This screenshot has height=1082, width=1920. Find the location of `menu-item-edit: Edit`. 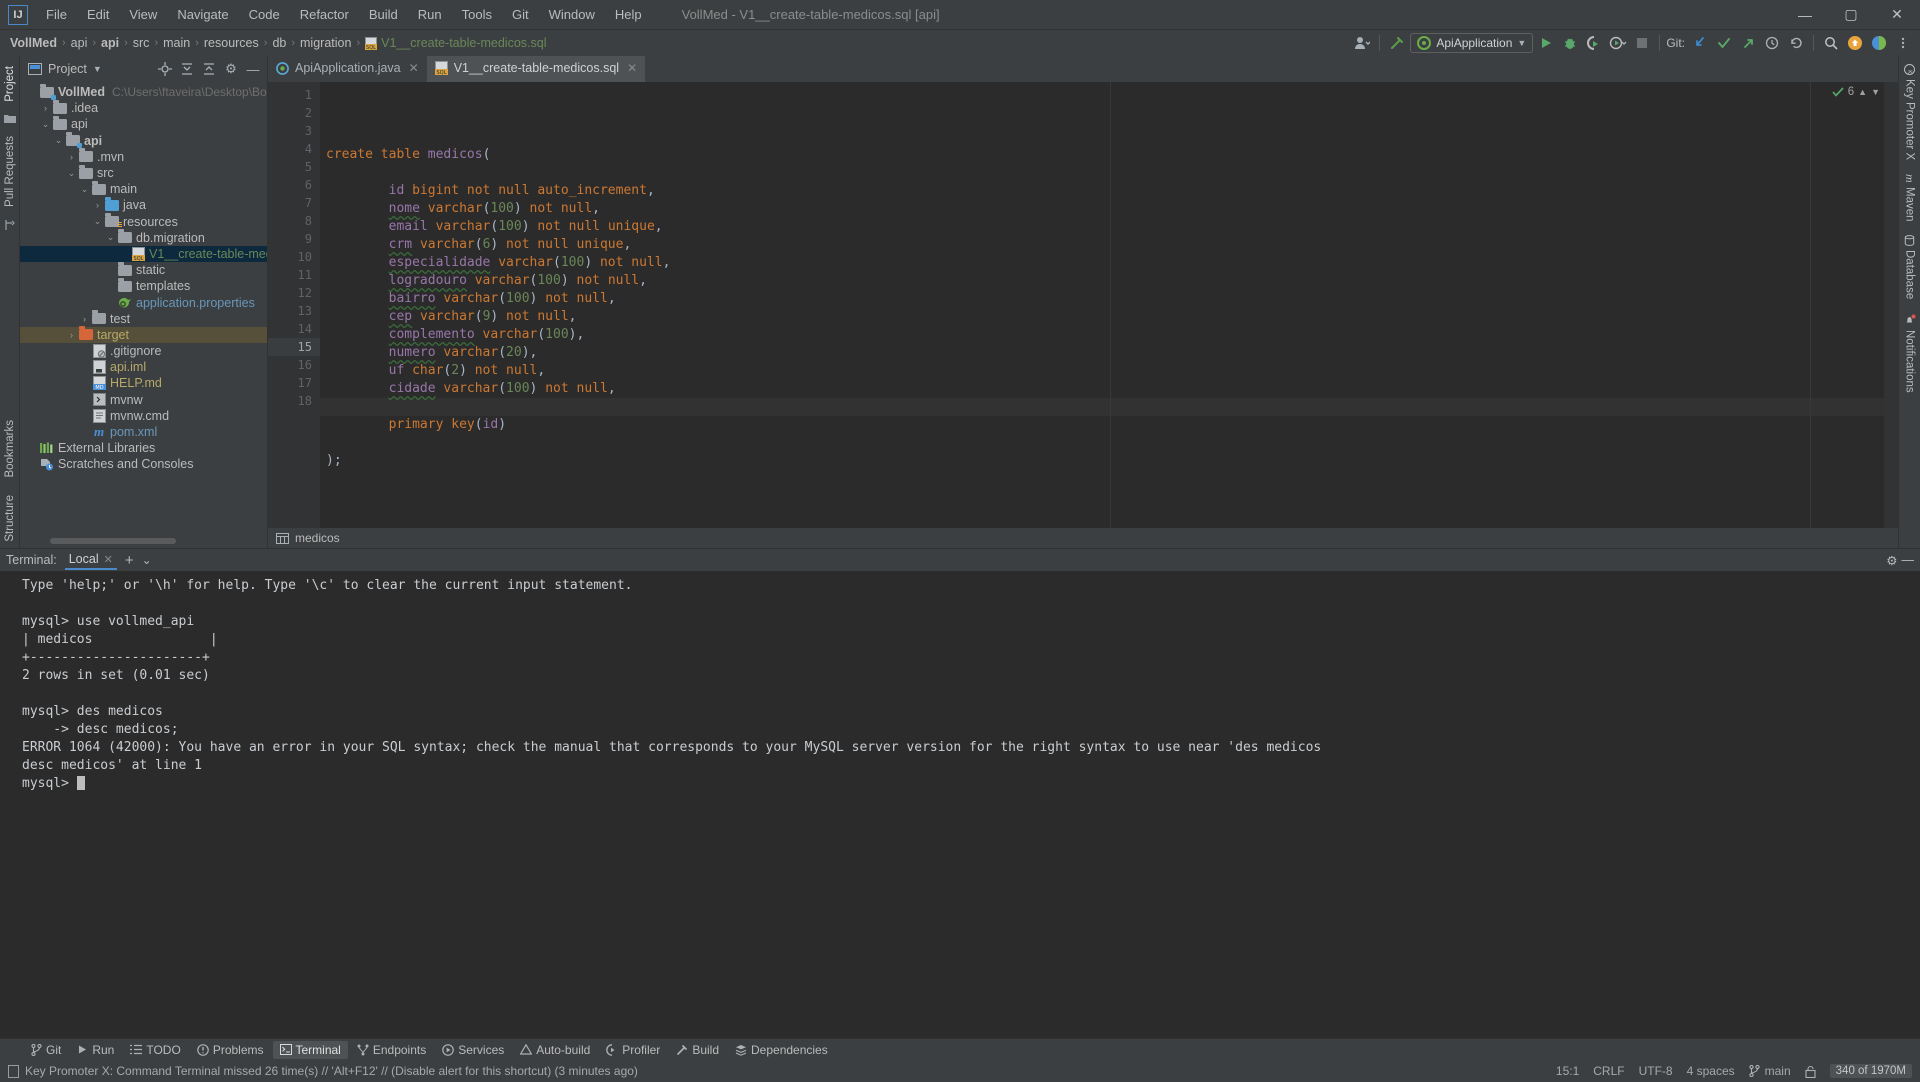

menu-item-edit: Edit is located at coordinates (98, 14).